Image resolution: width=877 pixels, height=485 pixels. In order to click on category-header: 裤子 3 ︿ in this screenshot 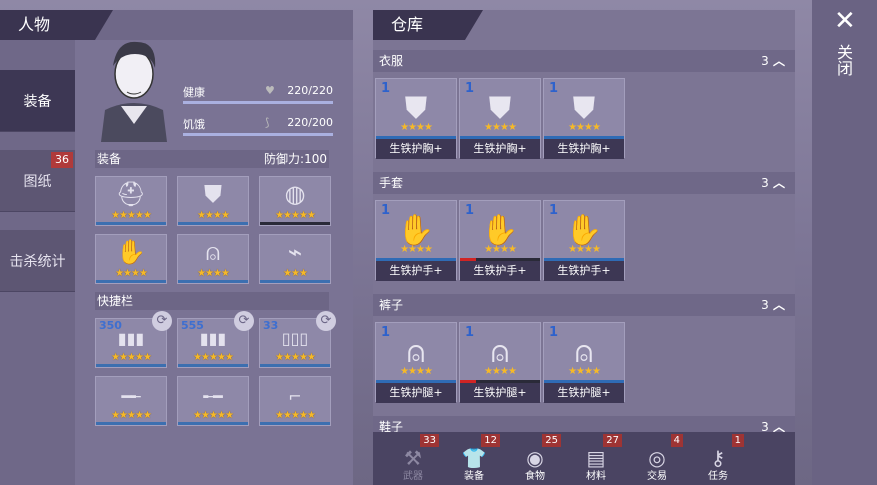, I will do `click(584, 305)`.